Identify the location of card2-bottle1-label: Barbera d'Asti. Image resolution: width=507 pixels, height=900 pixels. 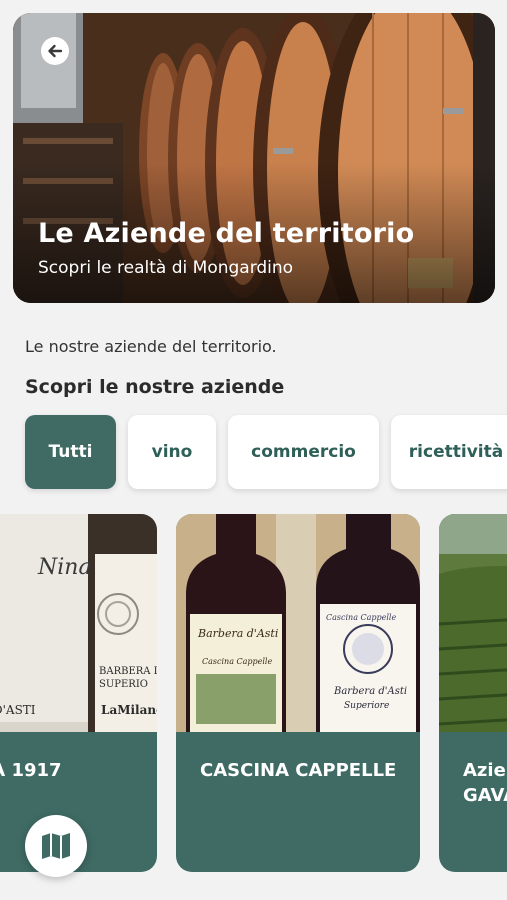
(237, 633).